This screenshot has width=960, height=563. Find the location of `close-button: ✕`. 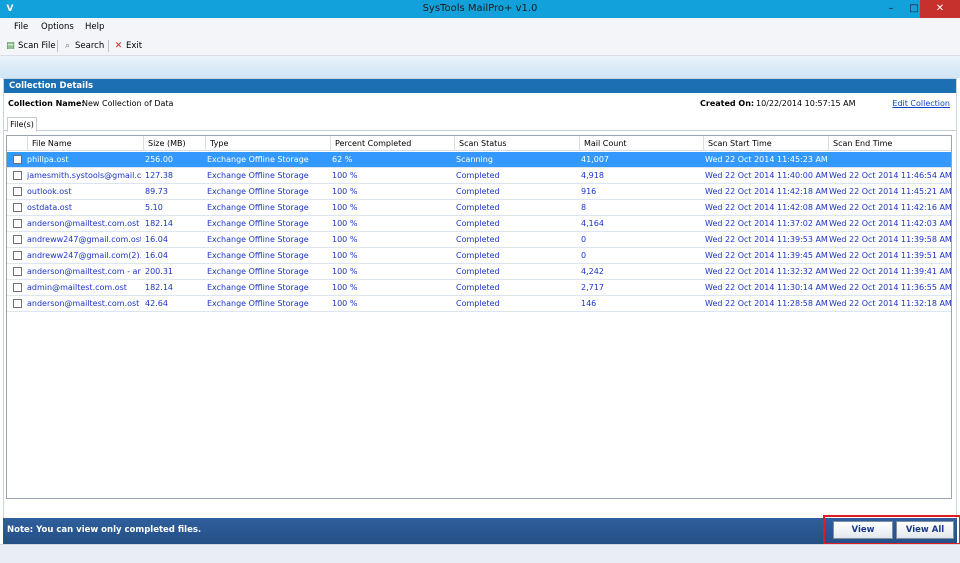

close-button: ✕ is located at coordinates (940, 9).